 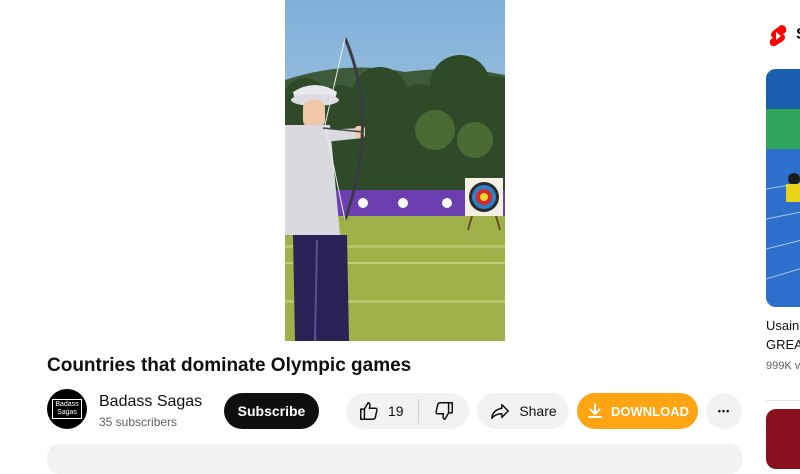 What do you see at coordinates (538, 411) in the screenshot?
I see `share-label: Share` at bounding box center [538, 411].